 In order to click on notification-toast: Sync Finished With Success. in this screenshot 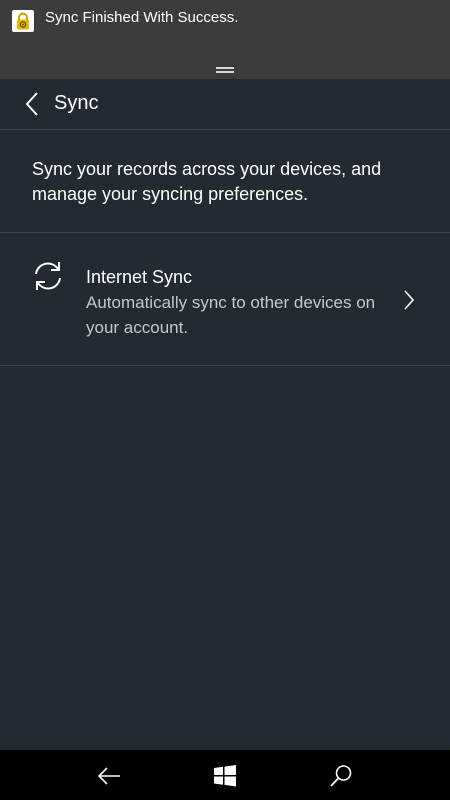, I will do `click(225, 39)`.